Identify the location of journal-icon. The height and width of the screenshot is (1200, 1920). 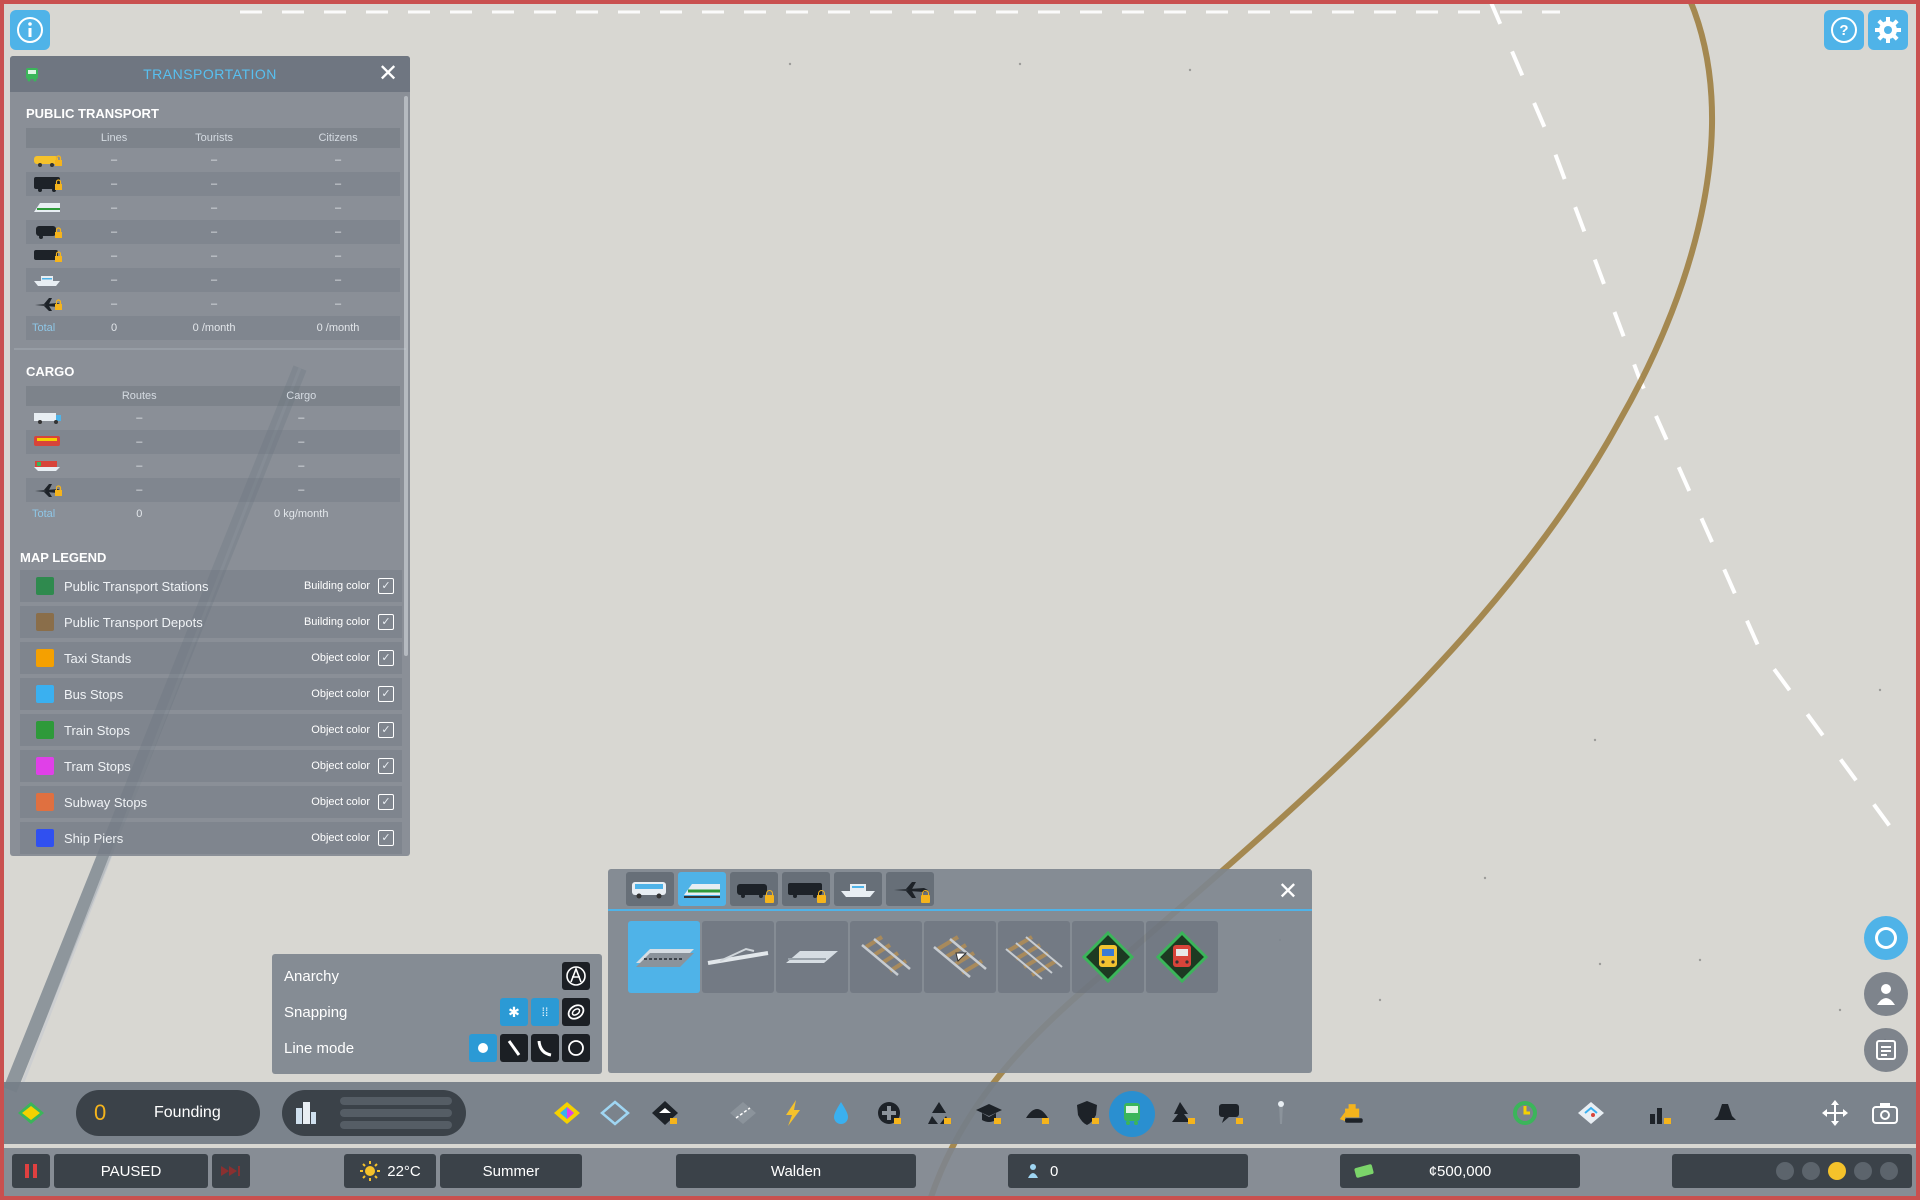
(1886, 1050).